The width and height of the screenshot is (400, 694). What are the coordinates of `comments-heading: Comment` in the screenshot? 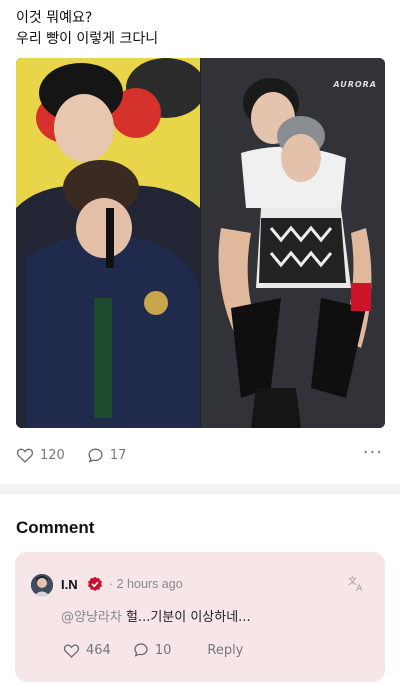 It's located at (55, 527).